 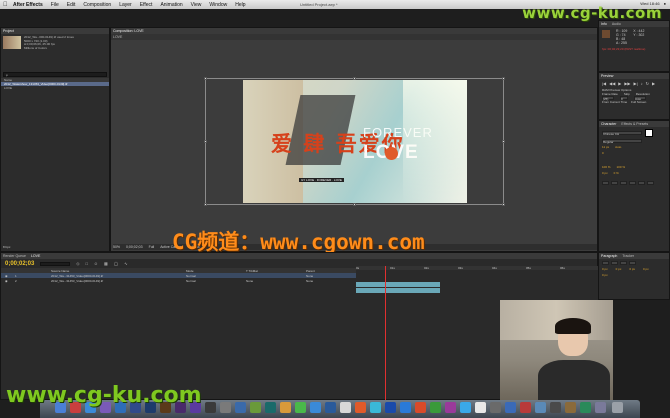 What do you see at coordinates (218, 5) in the screenshot?
I see `menu-window: Window` at bounding box center [218, 5].